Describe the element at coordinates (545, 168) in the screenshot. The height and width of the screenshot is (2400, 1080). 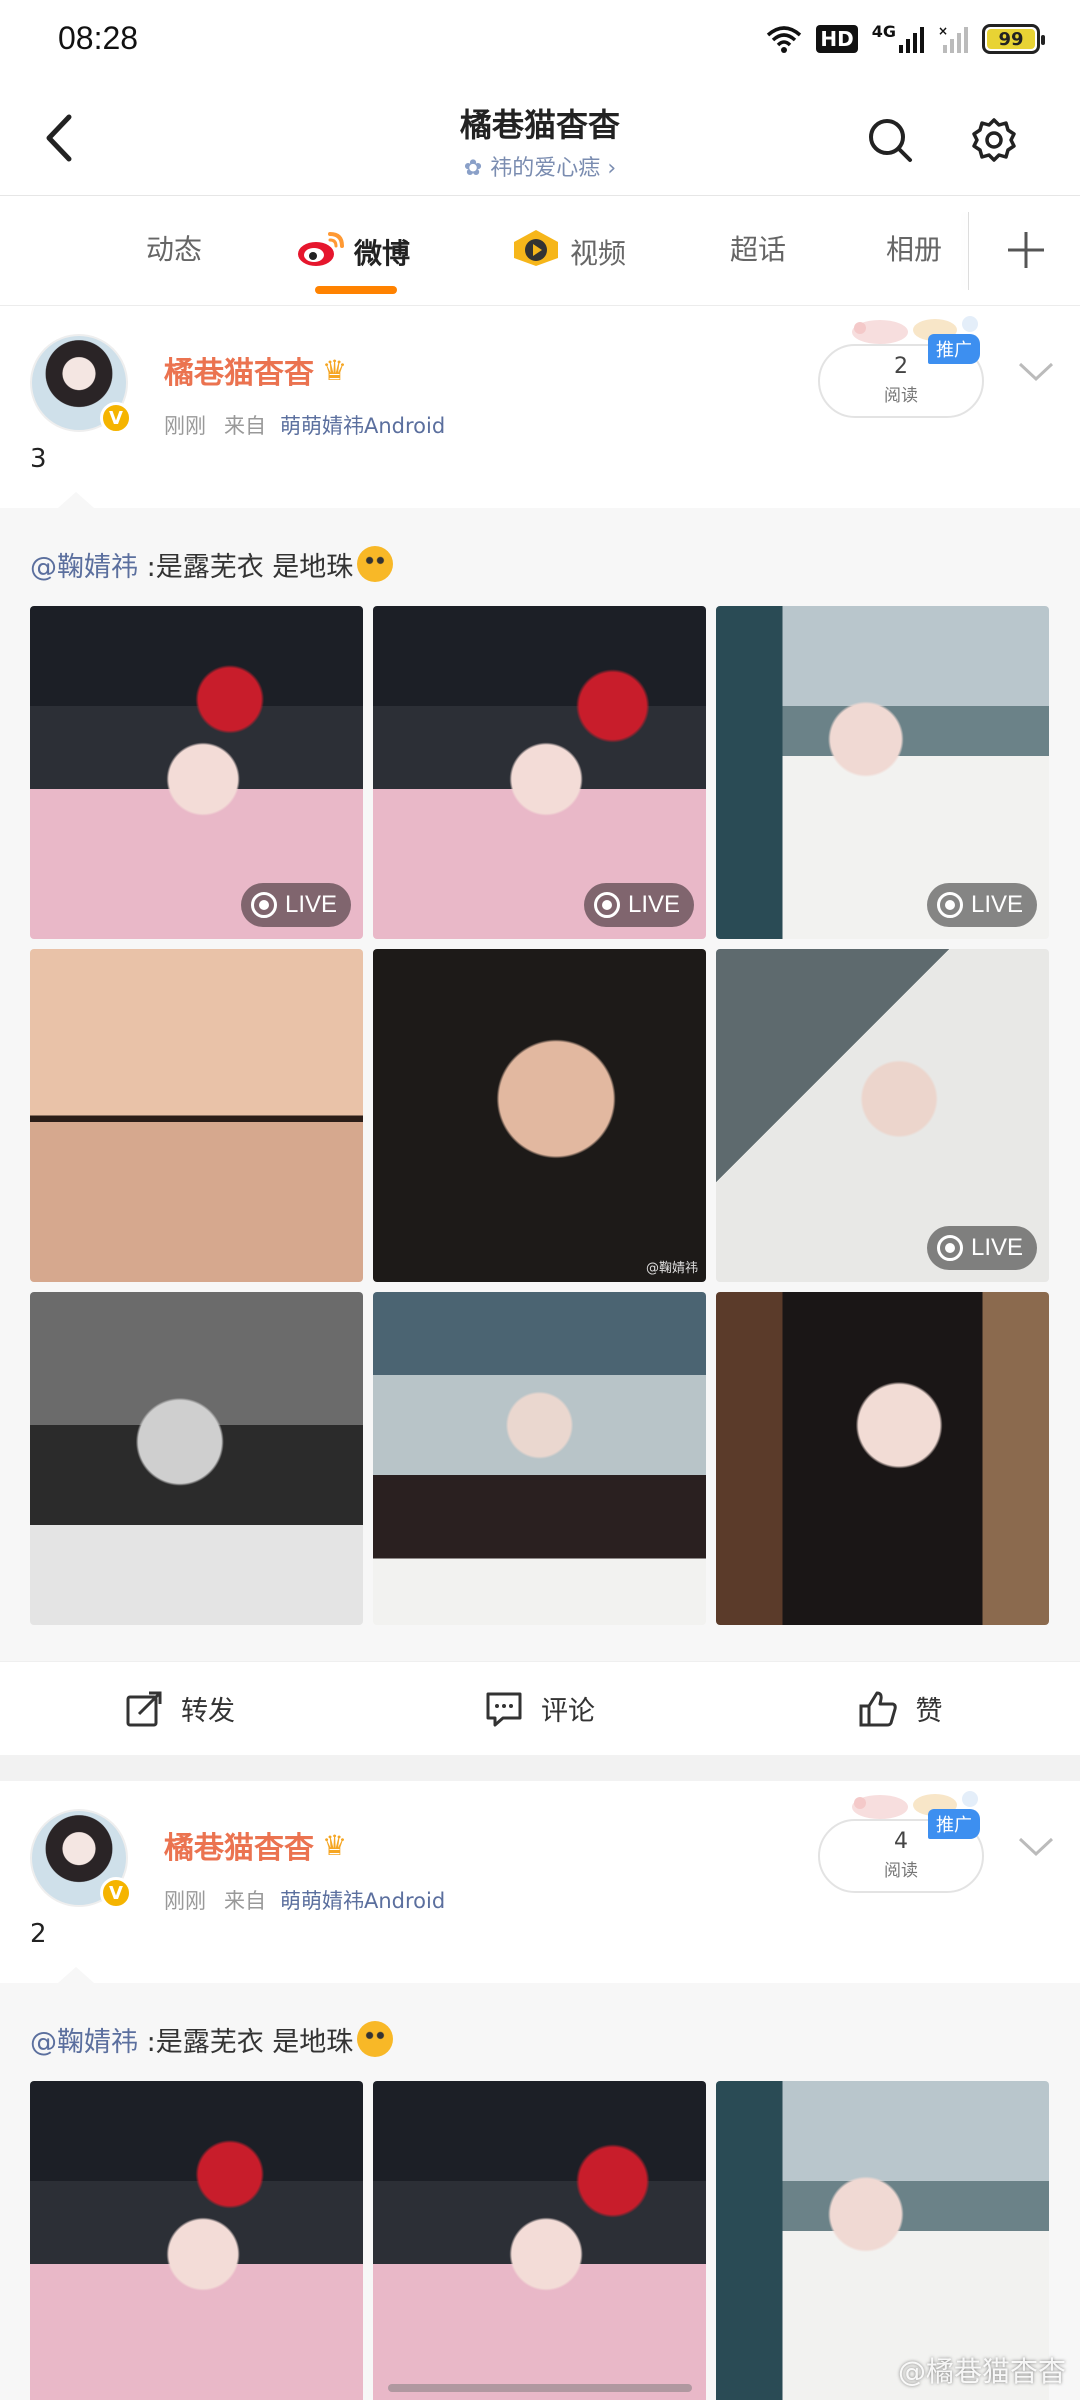
I see `fan-group-label: 祎的爱心痣` at that location.